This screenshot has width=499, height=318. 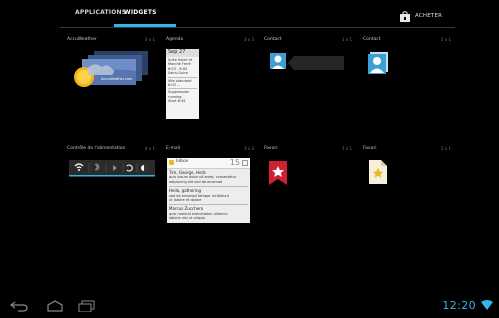 I want to click on widget-name: Contrôle de l'alimentation, so click(x=96, y=148).